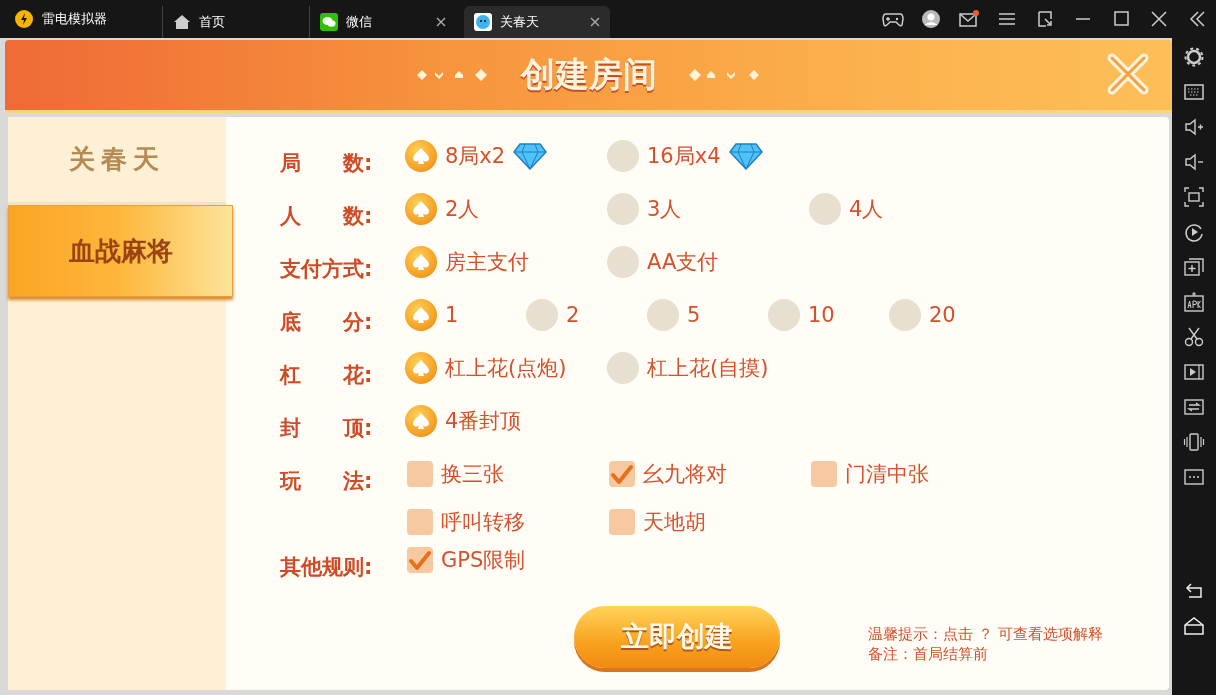  I want to click on browser-tab: 关春天, so click(537, 22).